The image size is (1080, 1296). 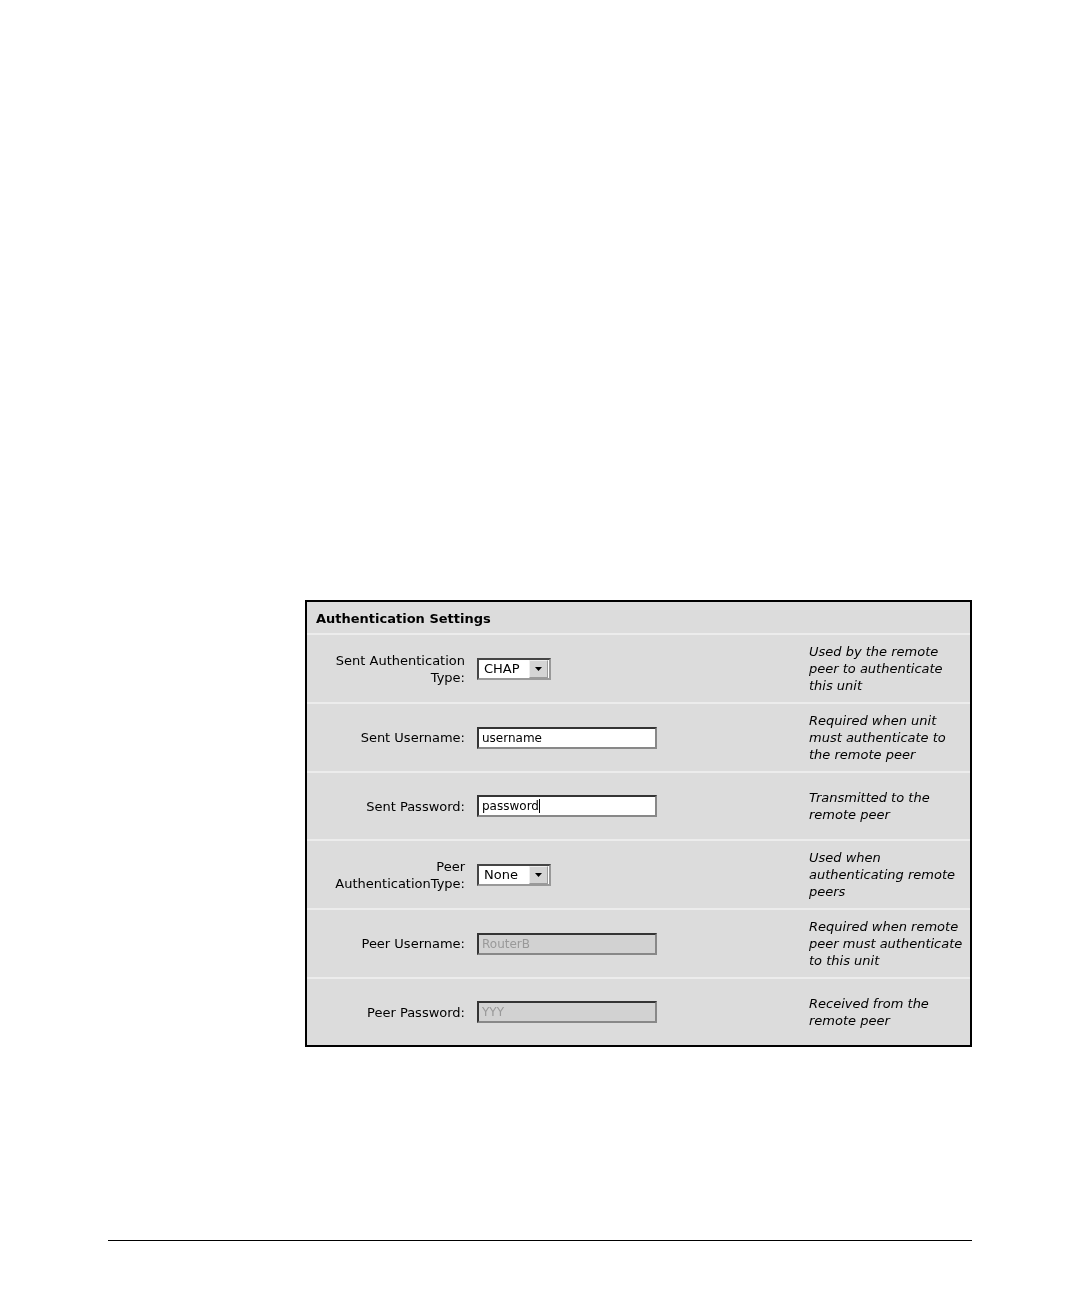 What do you see at coordinates (514, 668) in the screenshot?
I see `dropdown: CHAP` at bounding box center [514, 668].